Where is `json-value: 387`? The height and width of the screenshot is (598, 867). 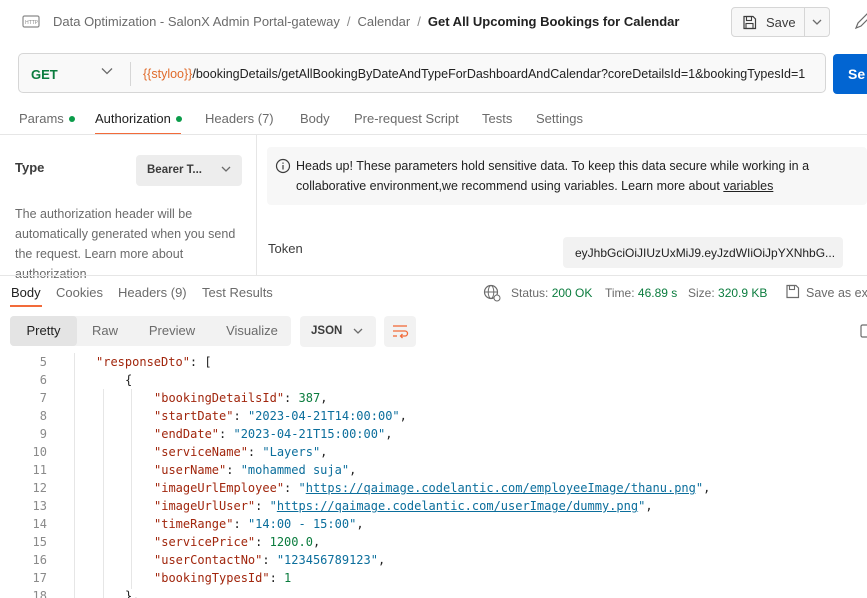 json-value: 387 is located at coordinates (309, 398).